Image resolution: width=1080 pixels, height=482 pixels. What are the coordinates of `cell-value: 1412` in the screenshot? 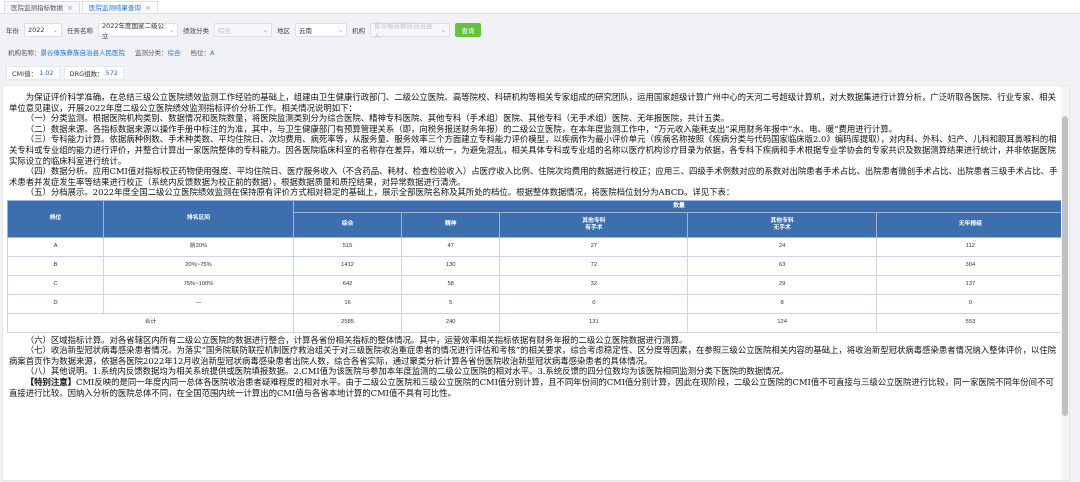 It's located at (347, 265).